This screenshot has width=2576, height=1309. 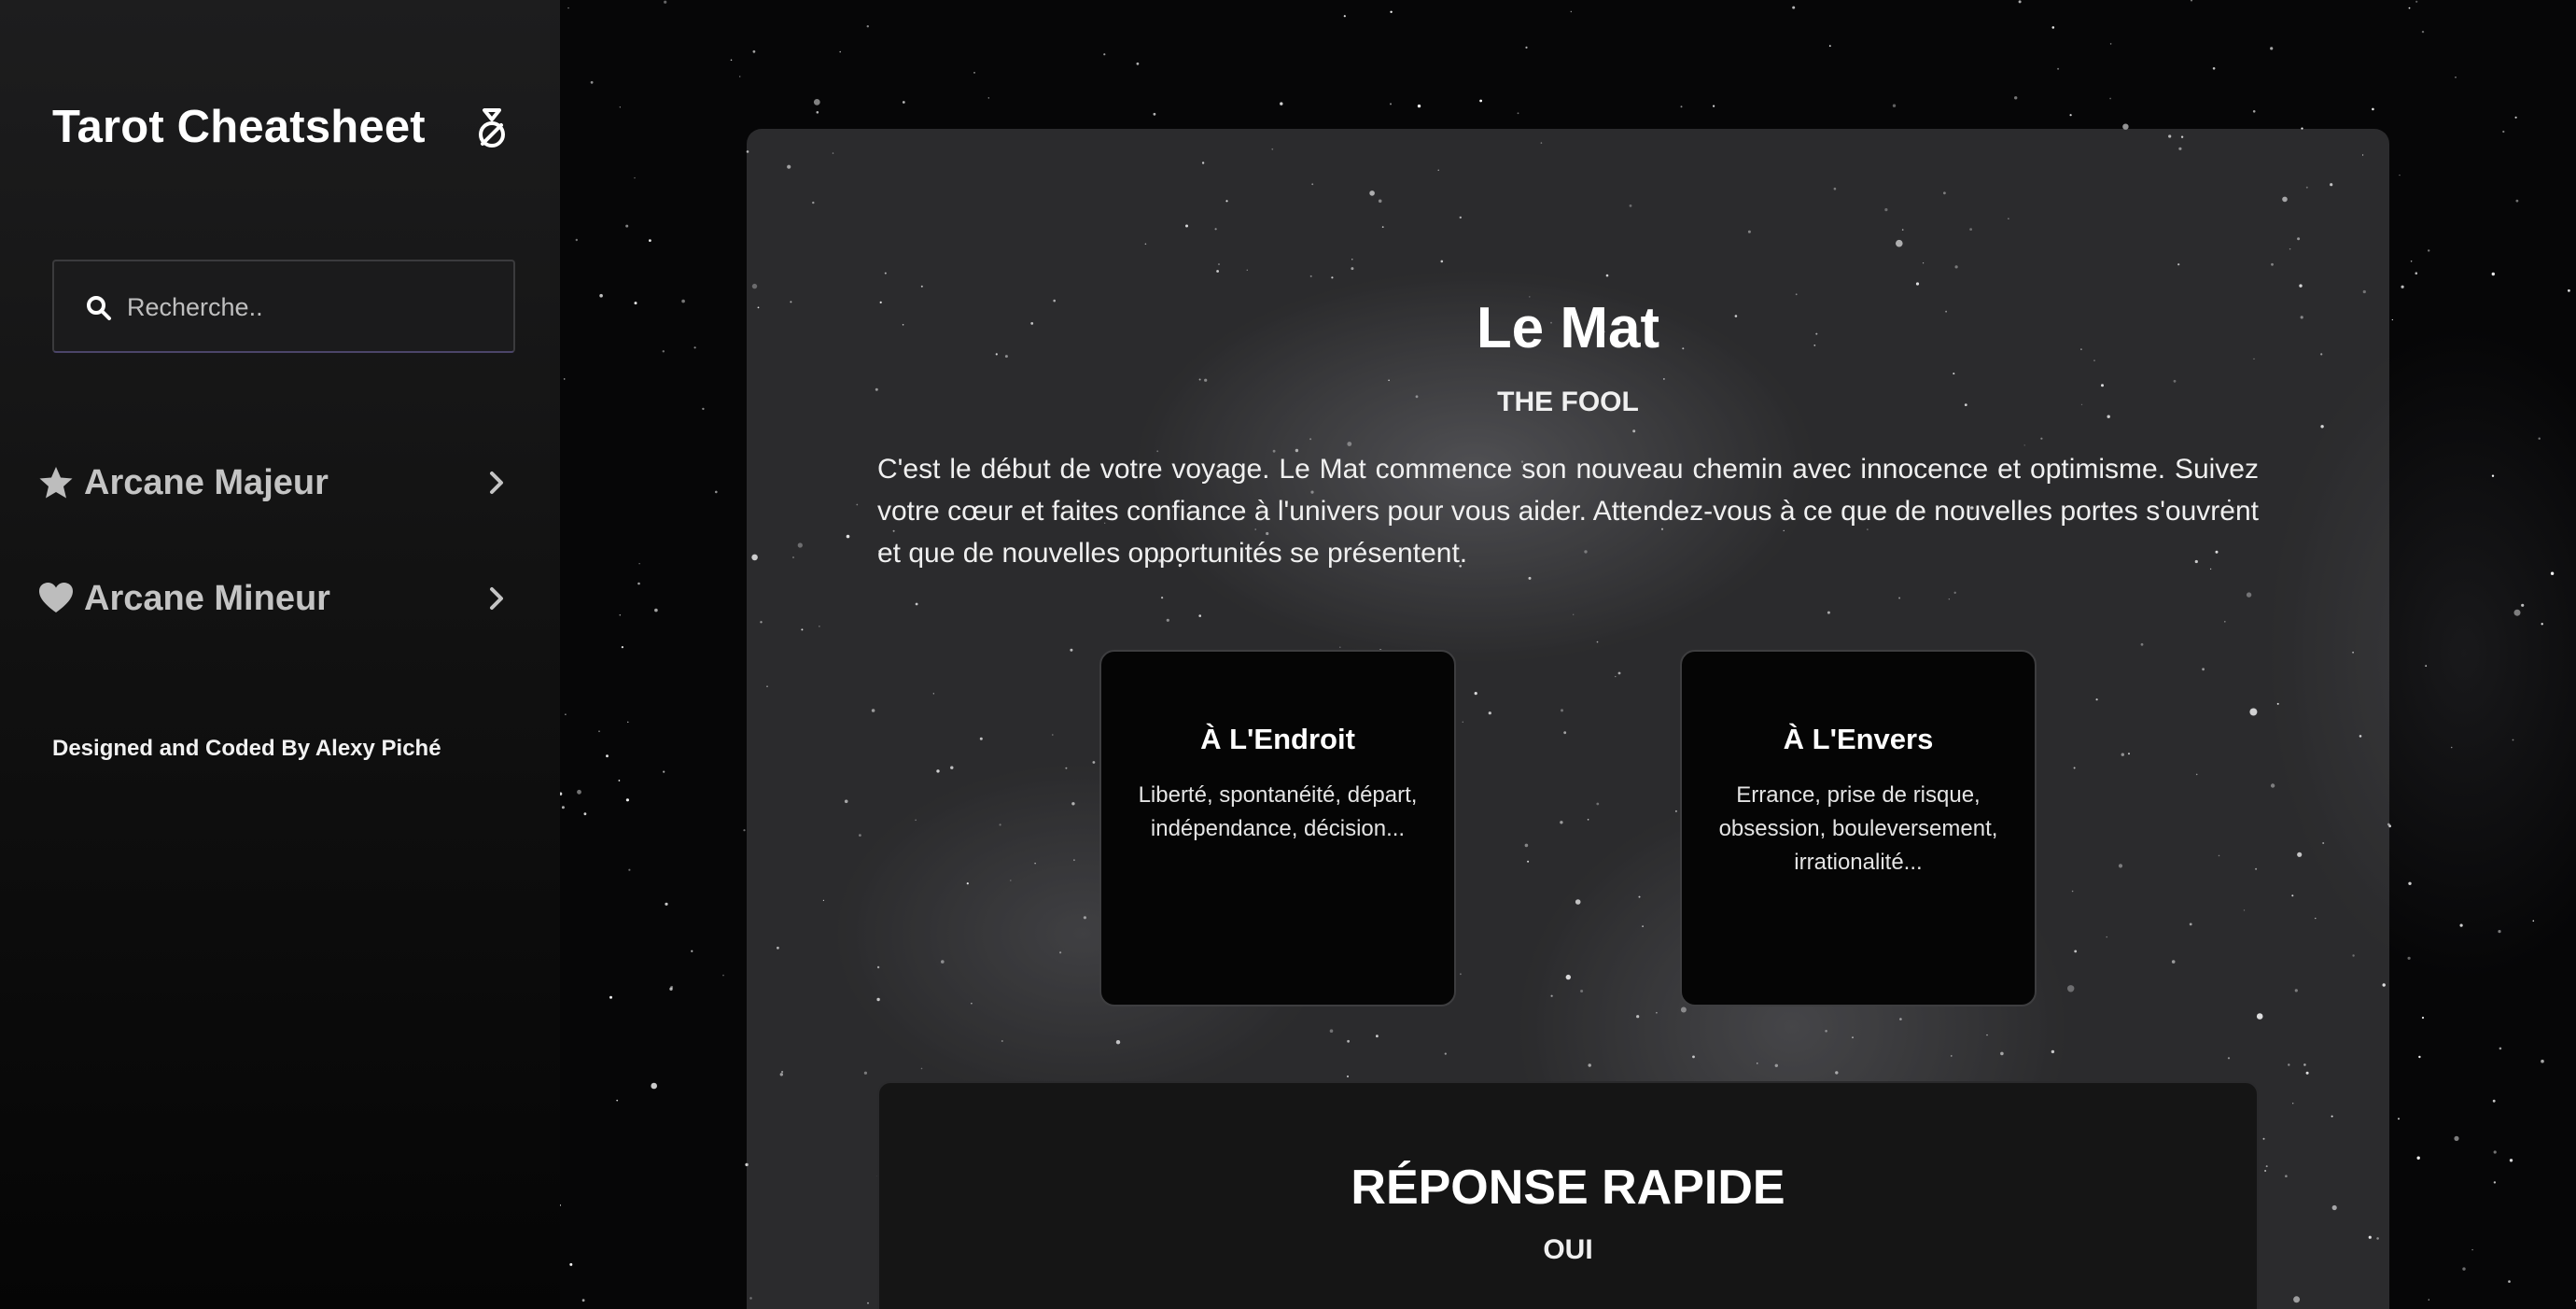 I want to click on card-subtitle: THE FOOL, so click(x=1568, y=402).